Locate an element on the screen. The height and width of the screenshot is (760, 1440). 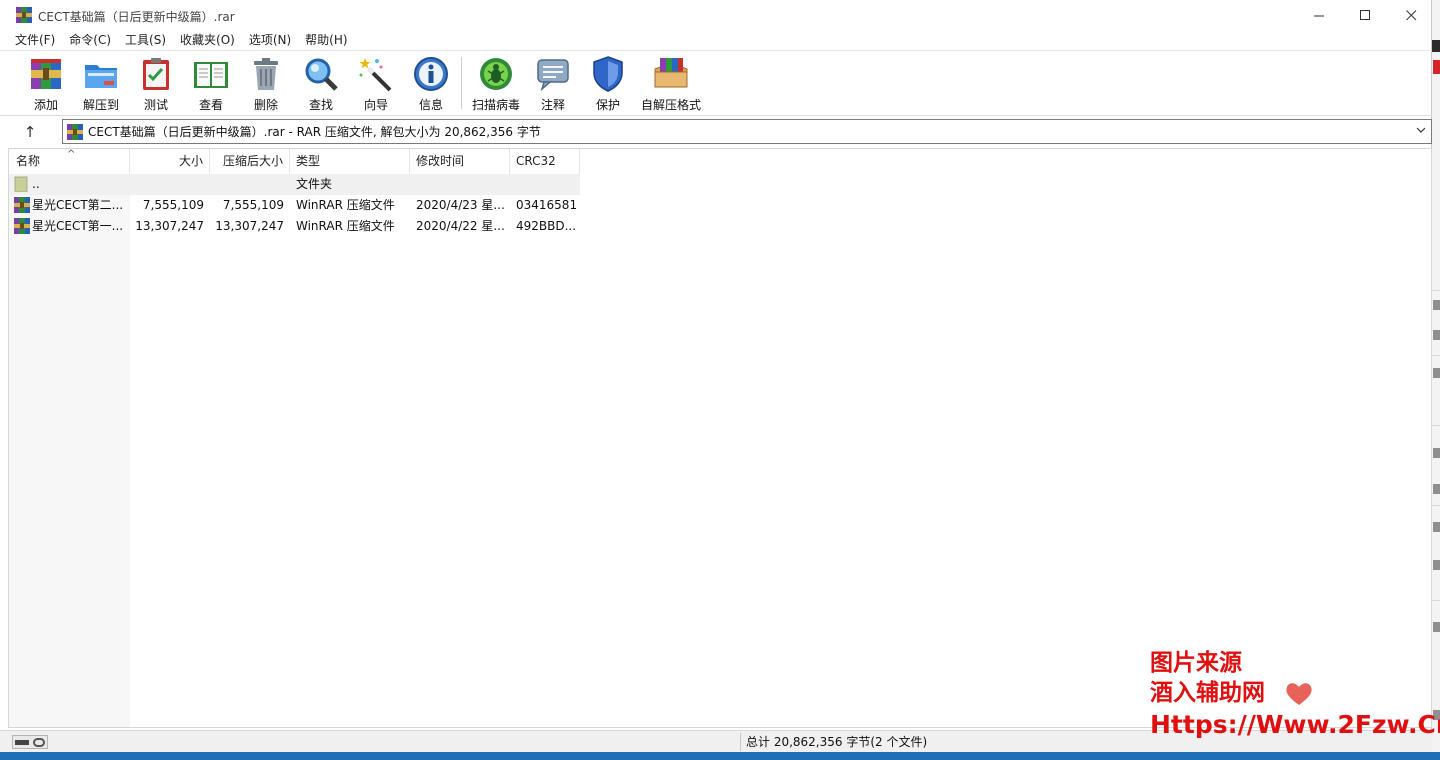
add-button: 添加 is located at coordinates (46, 84).